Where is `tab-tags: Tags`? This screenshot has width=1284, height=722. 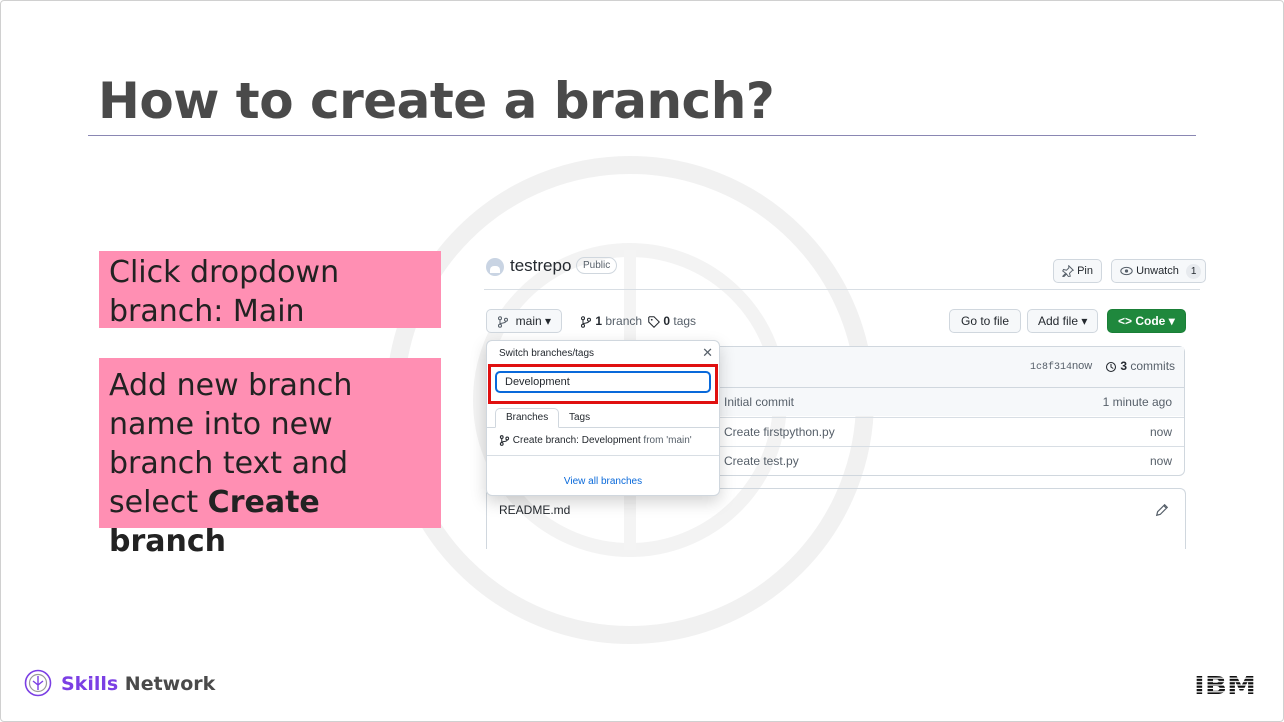
tab-tags: Tags is located at coordinates (579, 418).